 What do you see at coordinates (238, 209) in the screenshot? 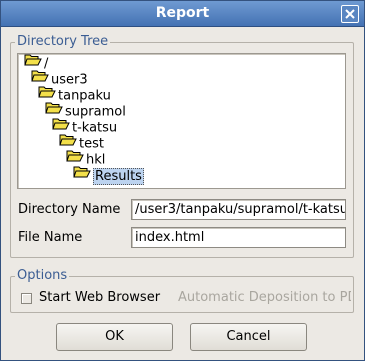
I see `directory-name-field: /user3/tanpaku/supramol/t-katsu/` at bounding box center [238, 209].